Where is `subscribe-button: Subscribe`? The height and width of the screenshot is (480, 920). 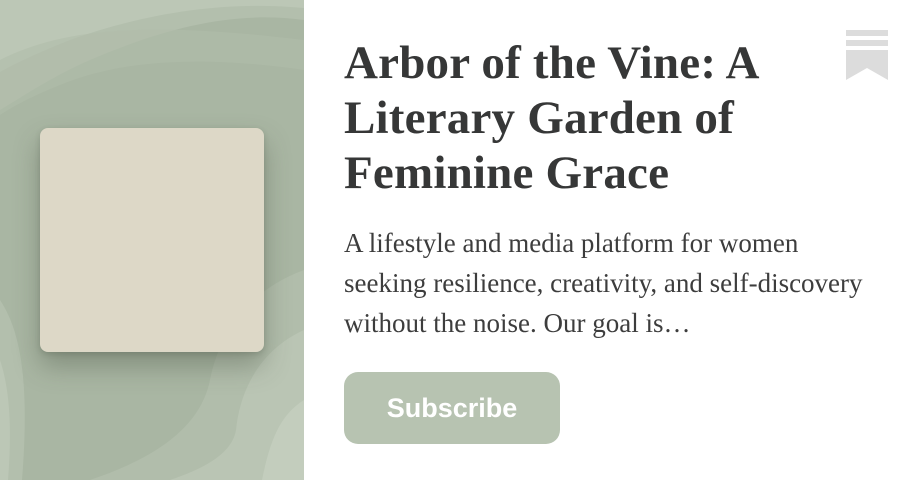 subscribe-button: Subscribe is located at coordinates (452, 408).